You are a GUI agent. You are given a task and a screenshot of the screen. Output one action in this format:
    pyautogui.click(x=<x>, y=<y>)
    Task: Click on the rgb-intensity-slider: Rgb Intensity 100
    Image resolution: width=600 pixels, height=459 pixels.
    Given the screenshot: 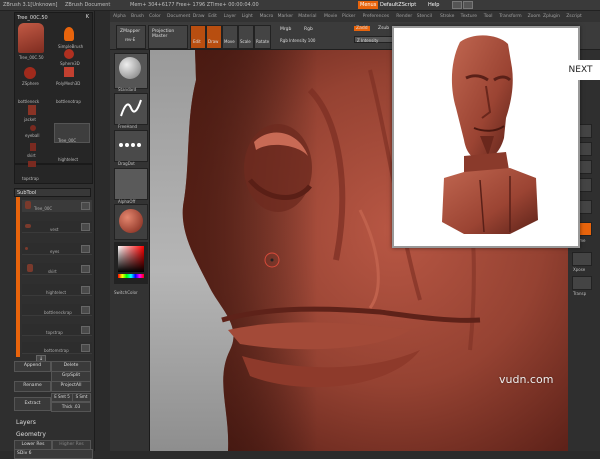 What is the action you would take?
    pyautogui.click(x=297, y=40)
    